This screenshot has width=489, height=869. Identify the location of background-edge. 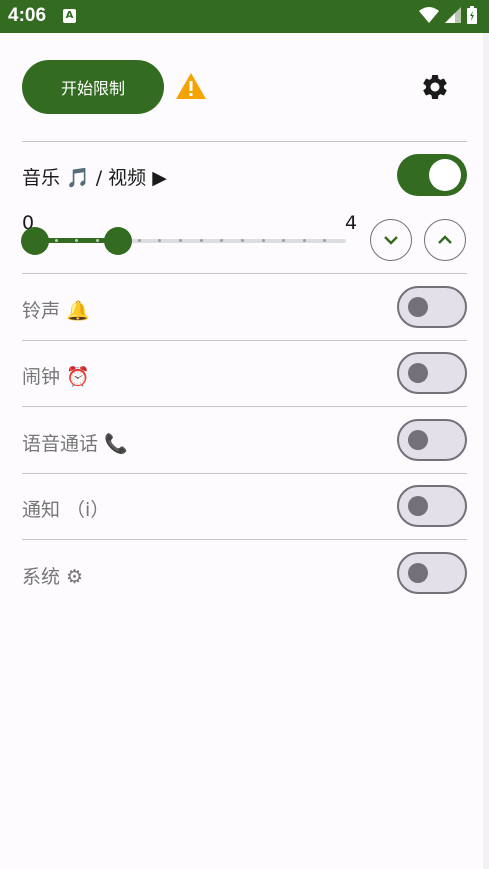
(486, 451).